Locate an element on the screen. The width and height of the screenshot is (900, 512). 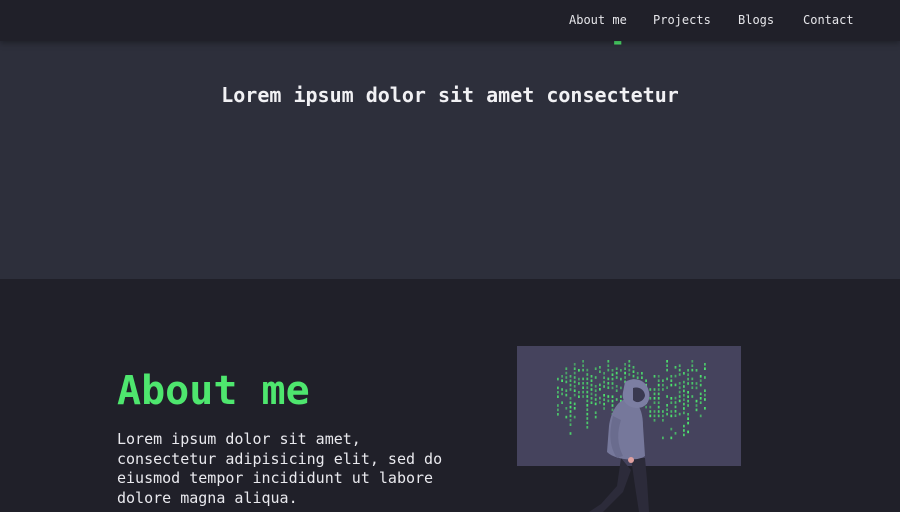
nav-link-contact: Contact is located at coordinates (828, 20).